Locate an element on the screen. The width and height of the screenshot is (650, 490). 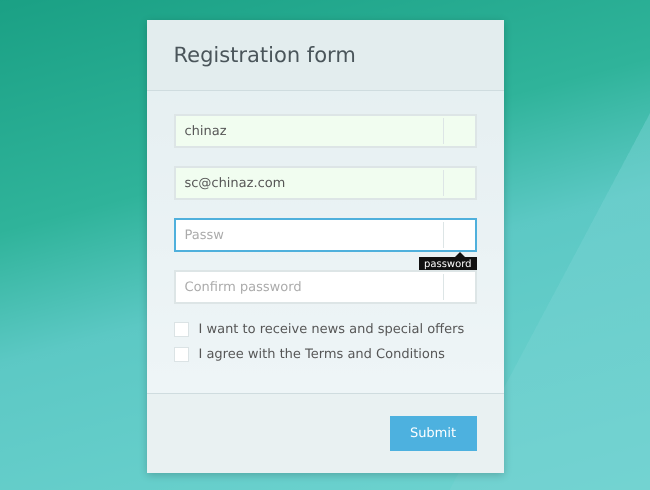
input-field: sc@chinaz.com is located at coordinates (325, 183).